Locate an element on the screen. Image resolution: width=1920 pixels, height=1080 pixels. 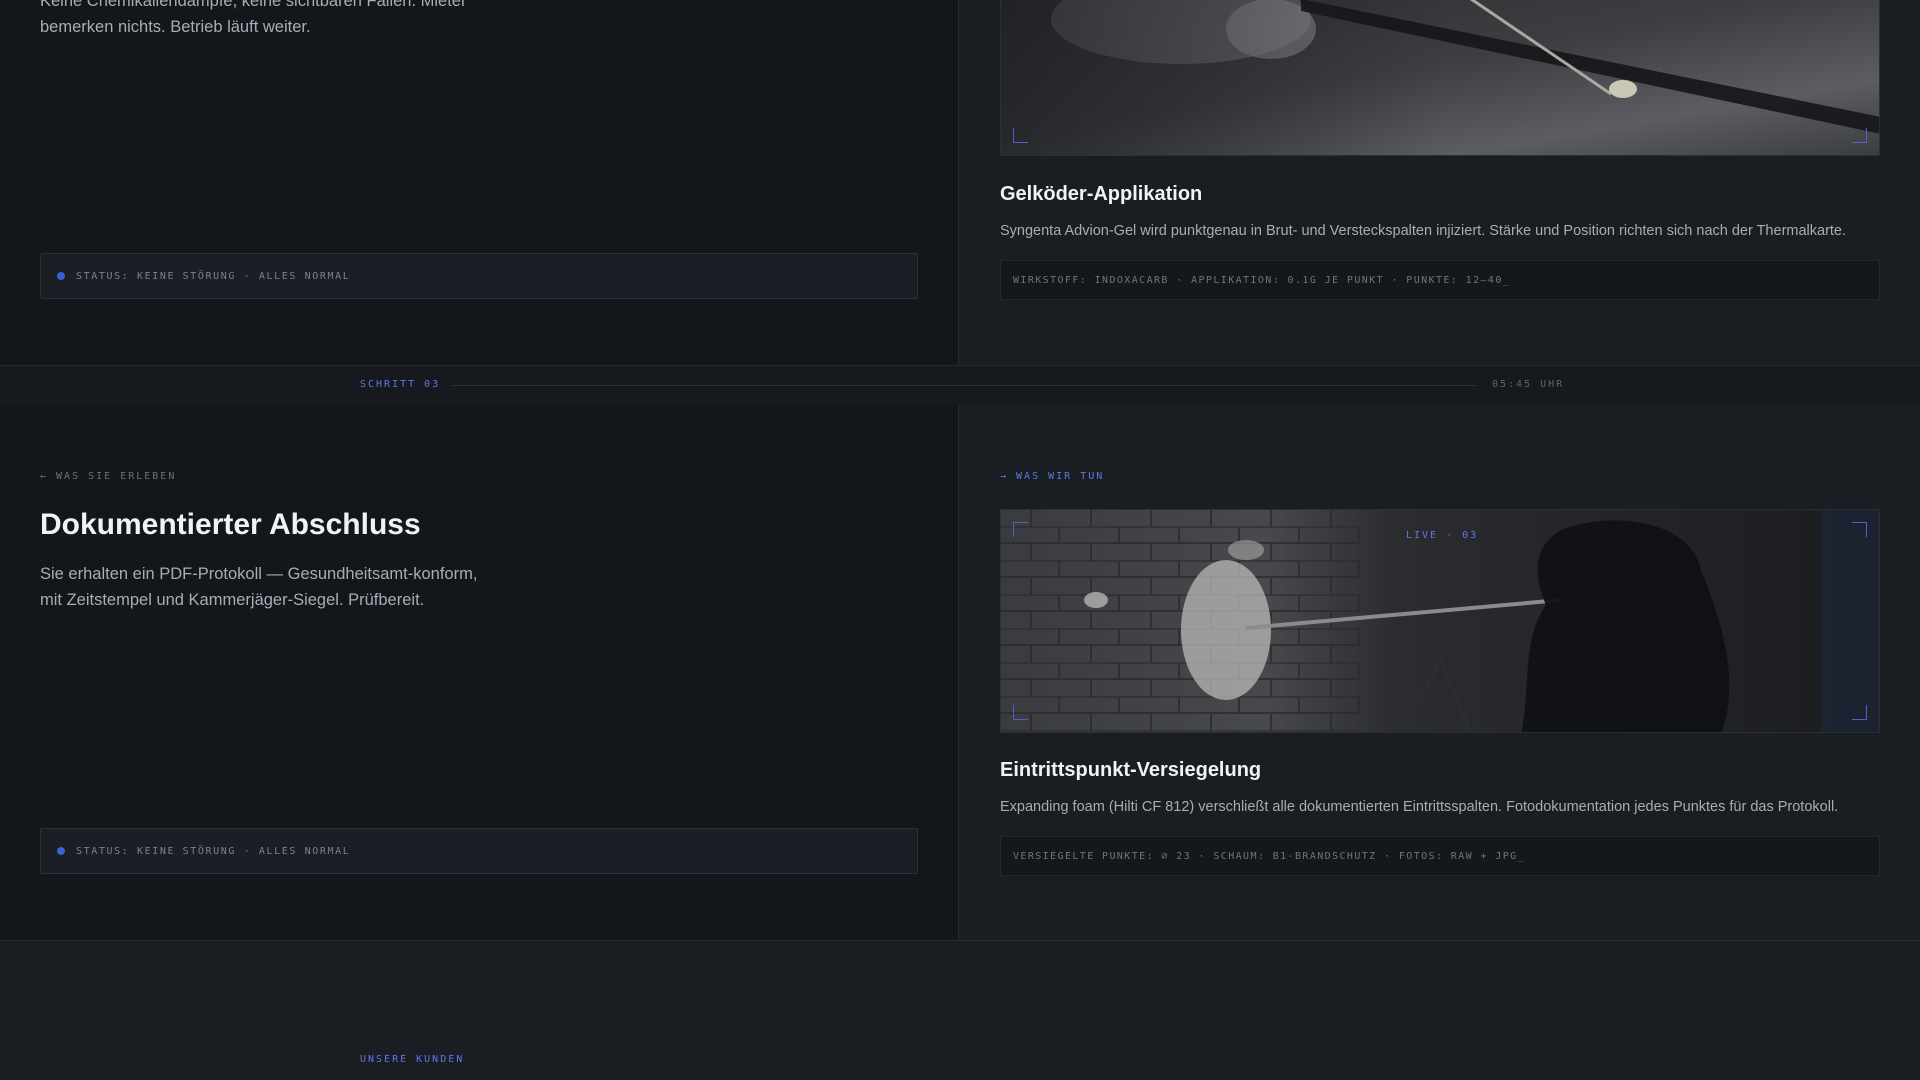
clients-section: UNSERE KUNDEN is located at coordinates (960, 1010).